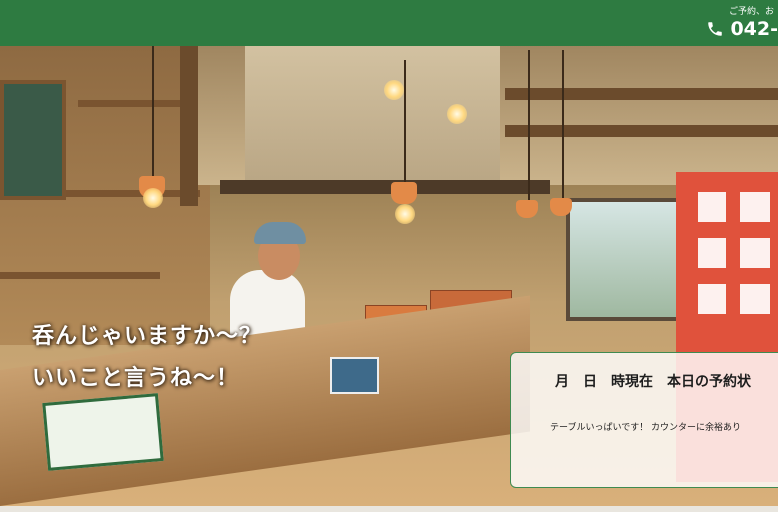  Describe the element at coordinates (751, 12) in the screenshot. I see `reservation-note: ご予約、お` at that location.